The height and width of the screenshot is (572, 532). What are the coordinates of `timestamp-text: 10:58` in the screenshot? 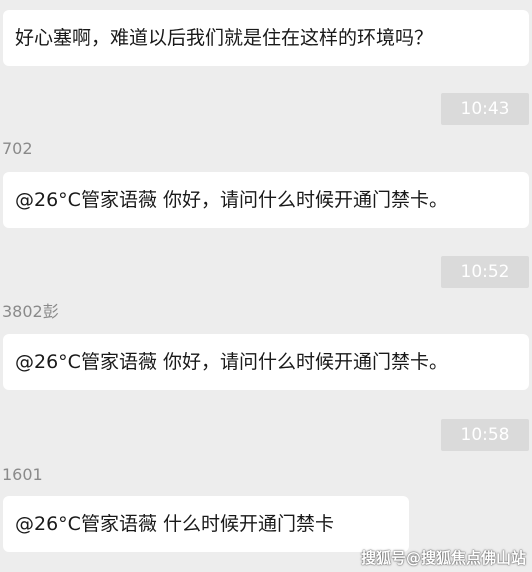 It's located at (485, 435).